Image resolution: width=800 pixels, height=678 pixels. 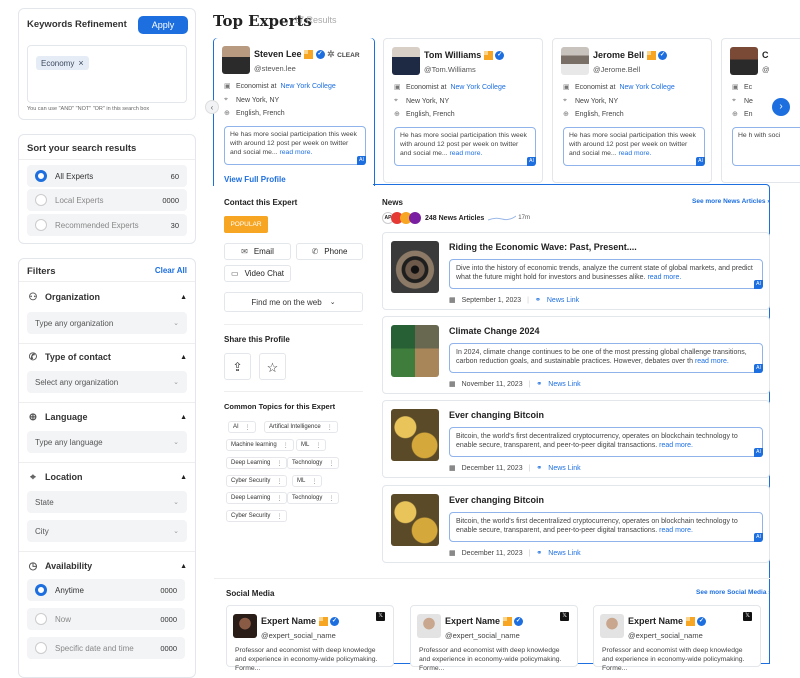 I want to click on state-select: State ⌄, so click(x=107, y=502).